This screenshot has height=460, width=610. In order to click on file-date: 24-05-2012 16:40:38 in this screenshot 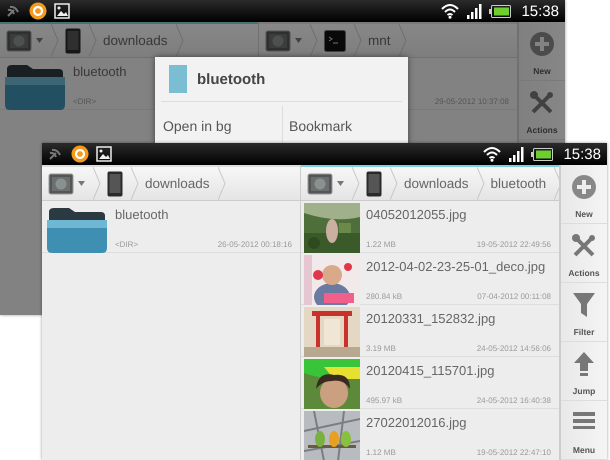, I will do `click(513, 400)`.